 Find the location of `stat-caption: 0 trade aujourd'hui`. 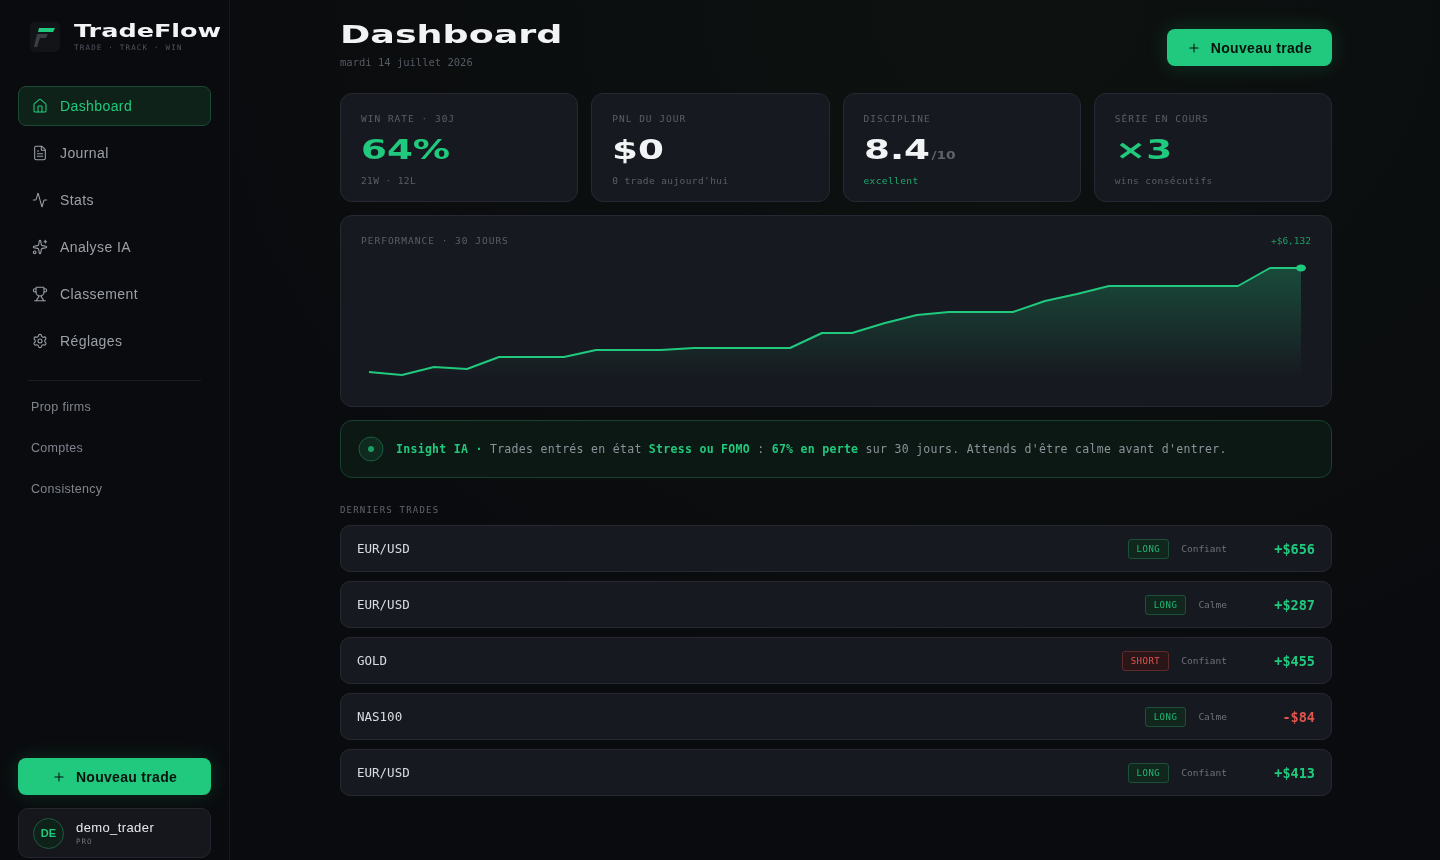

stat-caption: 0 trade aujourd'hui is located at coordinates (670, 180).